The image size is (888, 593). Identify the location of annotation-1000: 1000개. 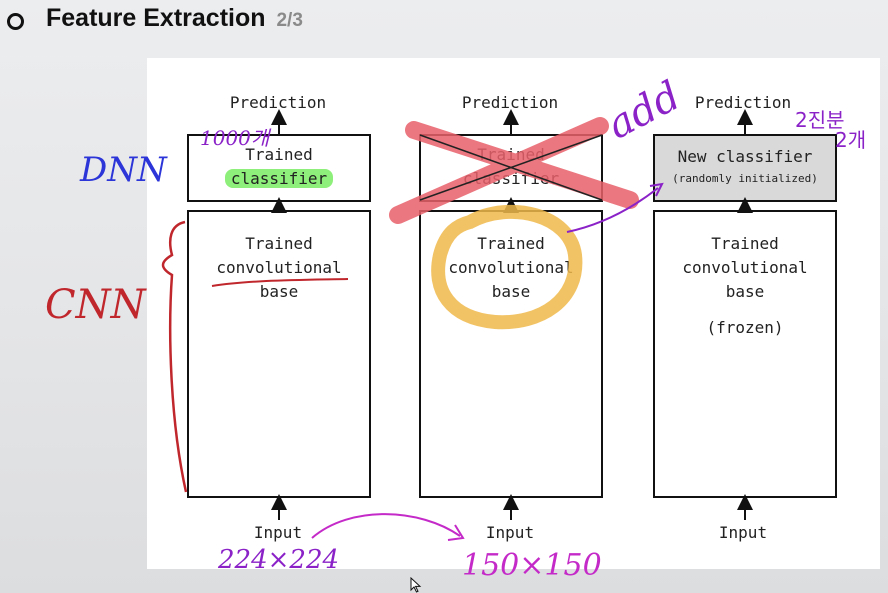
(235, 138).